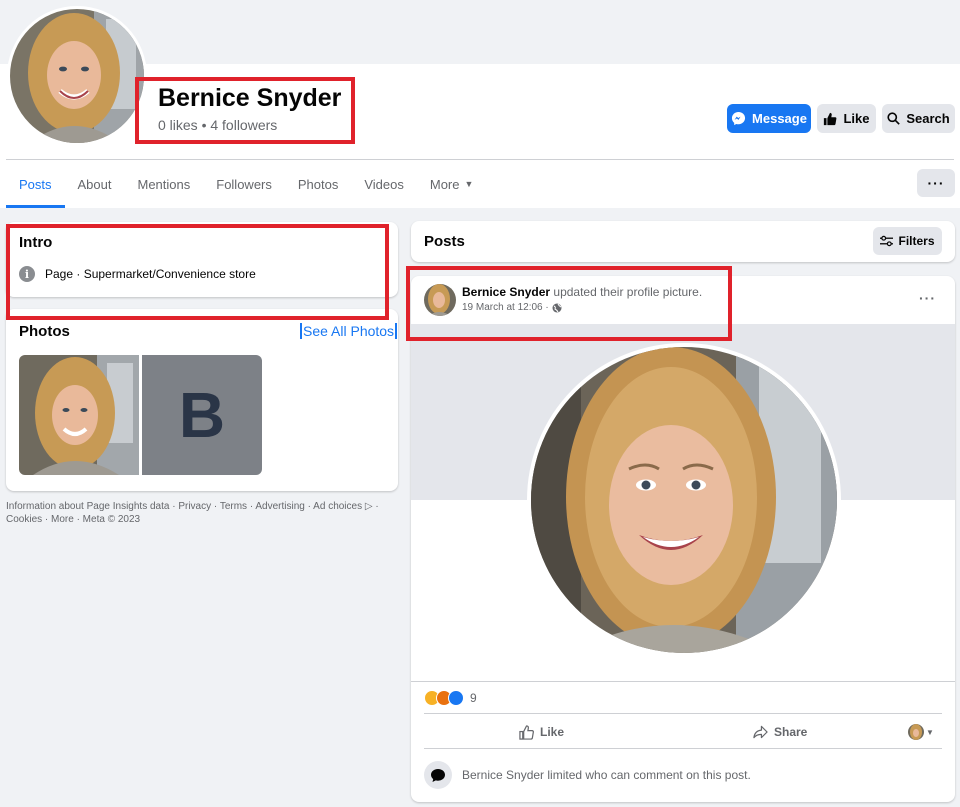 This screenshot has width=960, height=807. Describe the element at coordinates (349, 331) in the screenshot. I see `see-all-photos-link: See All Photos` at that location.